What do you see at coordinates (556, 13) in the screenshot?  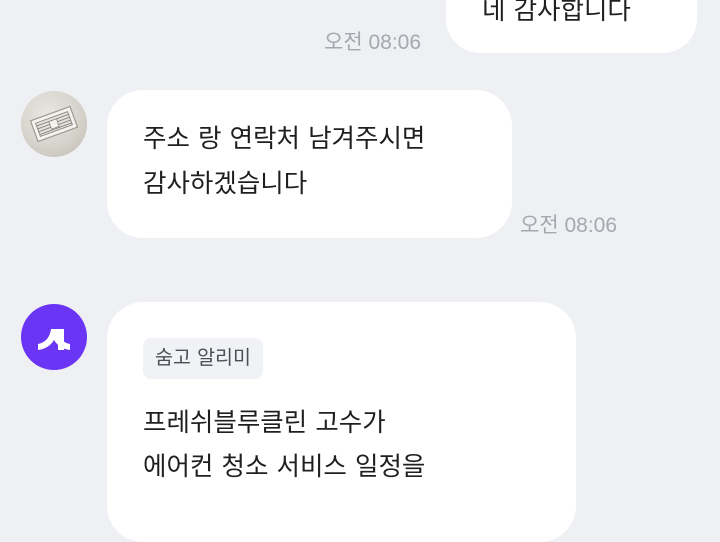 I see `outgoing-message-text: 네 감사합니다` at bounding box center [556, 13].